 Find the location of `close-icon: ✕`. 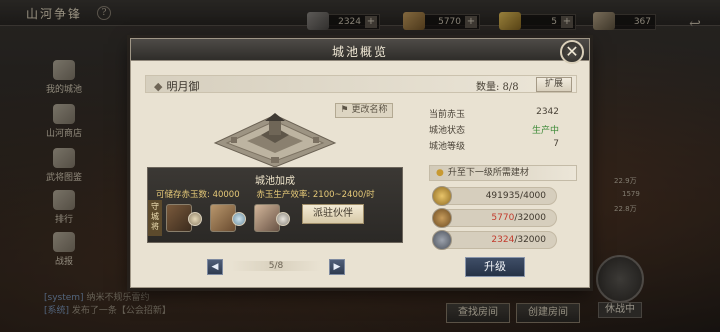

close-icon: ✕ is located at coordinates (572, 52).